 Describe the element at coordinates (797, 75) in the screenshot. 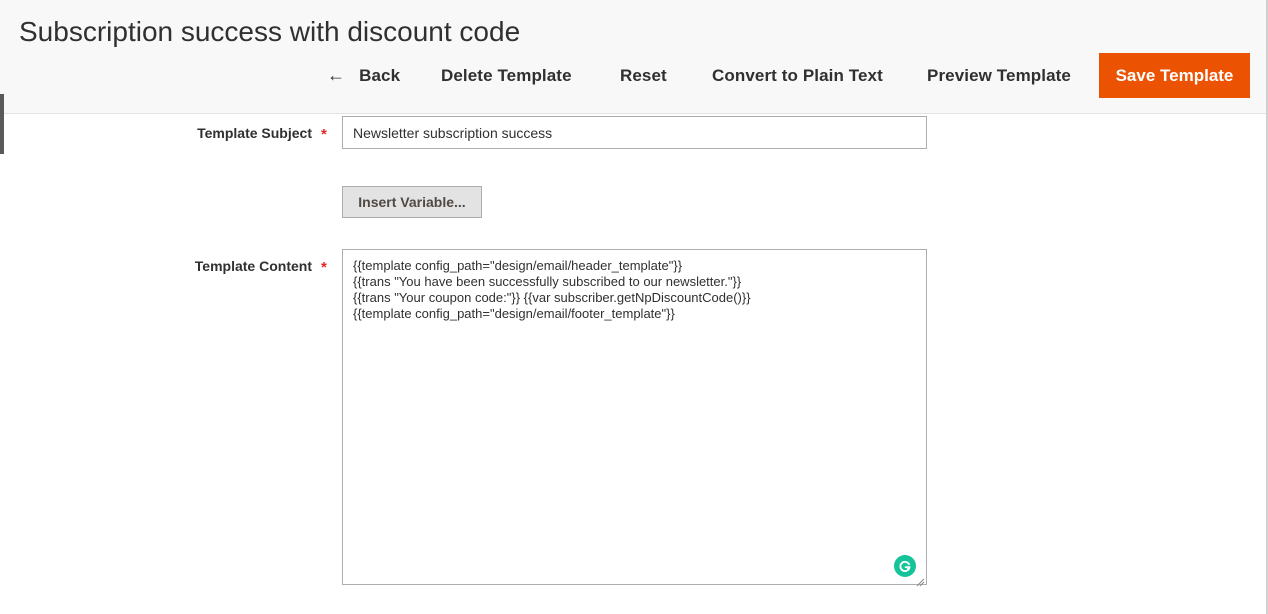

I see `convert-plain-text-button: Convert to Plain Text` at that location.